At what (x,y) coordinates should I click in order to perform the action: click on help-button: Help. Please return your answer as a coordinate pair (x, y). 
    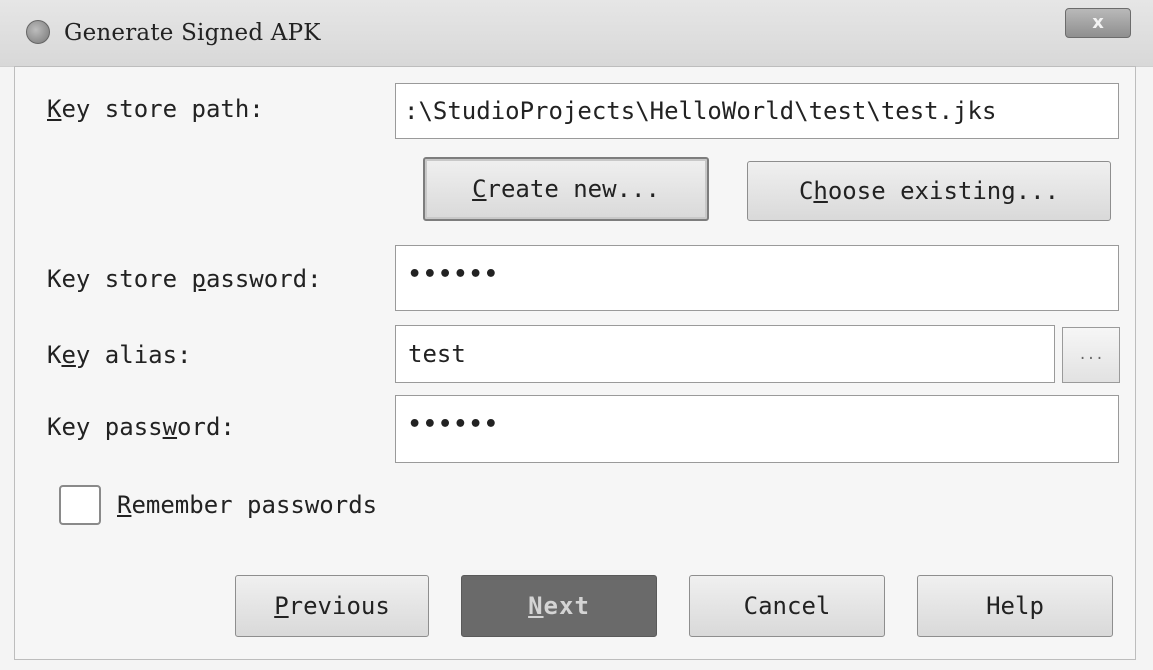
    Looking at the image, I should click on (1015, 606).